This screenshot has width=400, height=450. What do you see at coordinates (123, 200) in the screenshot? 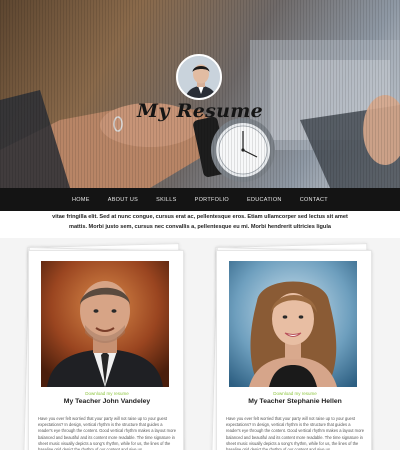
I see `nav-item-about-us: ABOUT US` at bounding box center [123, 200].